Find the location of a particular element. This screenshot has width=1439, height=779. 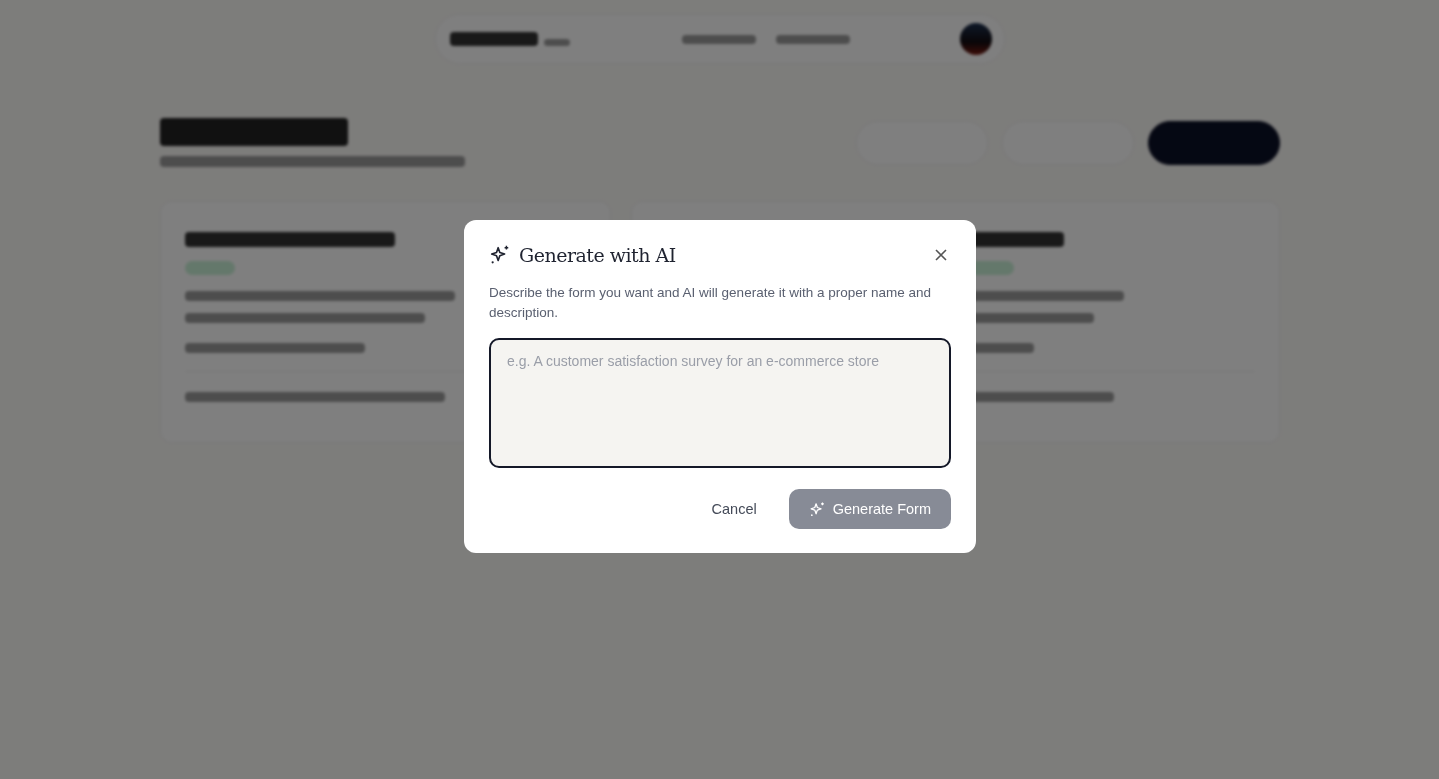

dialog-title: Generate with AI is located at coordinates (598, 255).